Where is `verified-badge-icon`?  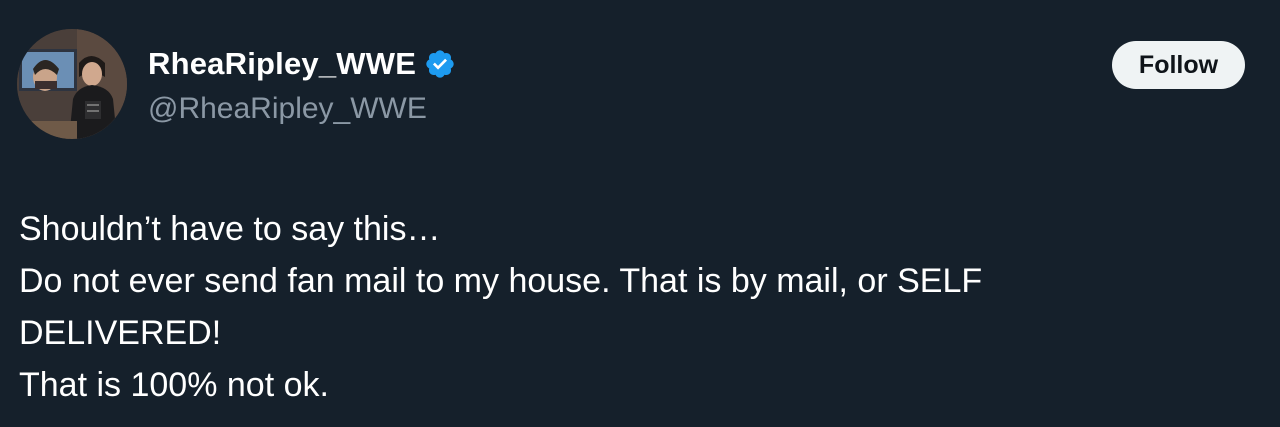 verified-badge-icon is located at coordinates (440, 64).